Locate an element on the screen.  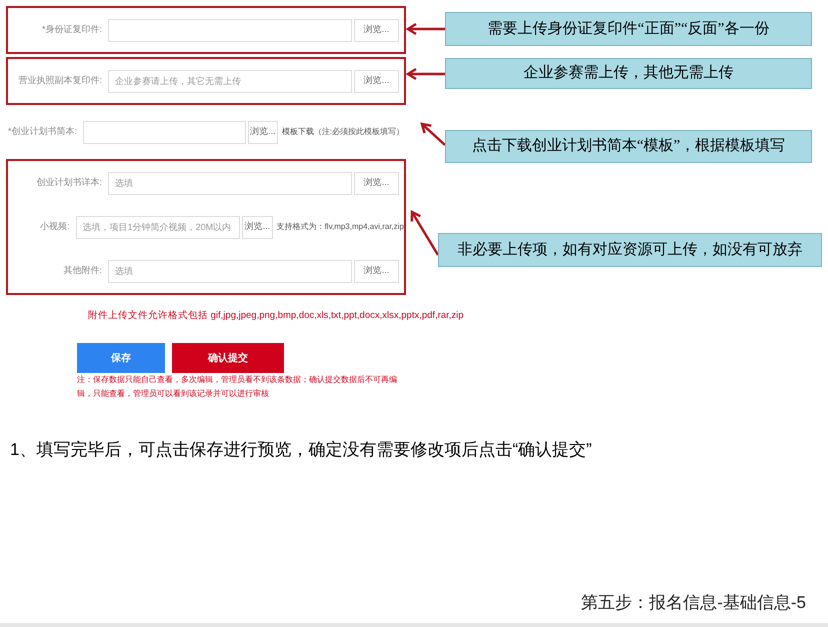
field-label: 其他附件: is located at coordinates (82, 271).